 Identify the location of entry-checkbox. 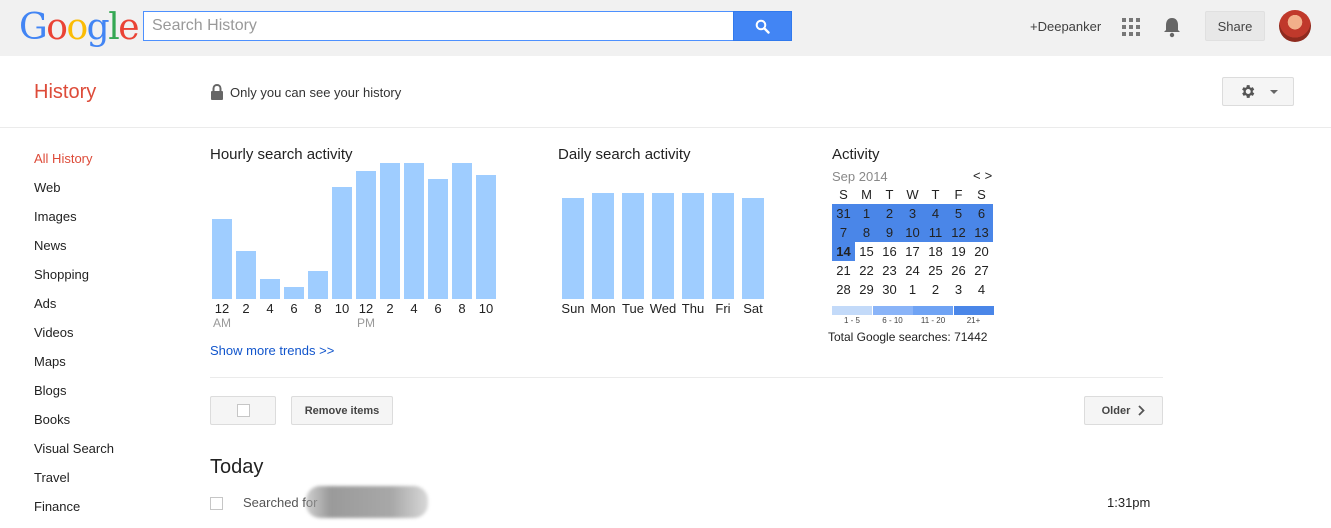
(216, 503).